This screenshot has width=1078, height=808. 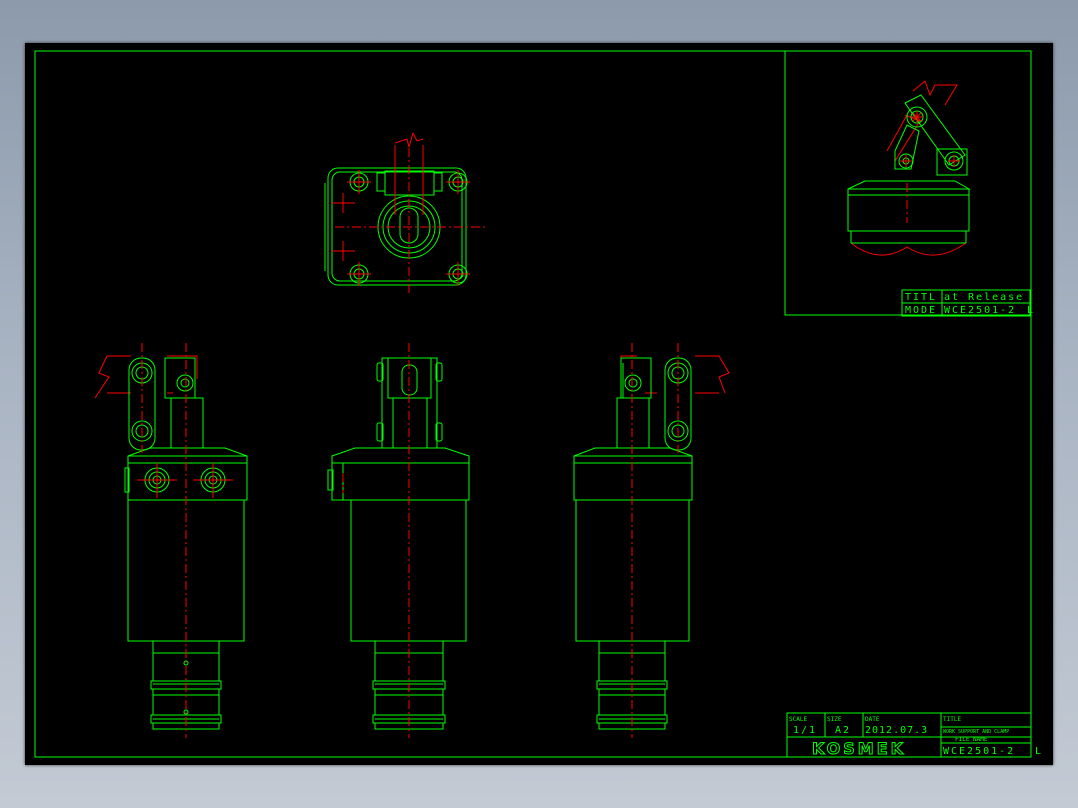 I want to click on inset-title-box: TITL at Release MODE WCE2501-2 L, so click(x=967, y=303).